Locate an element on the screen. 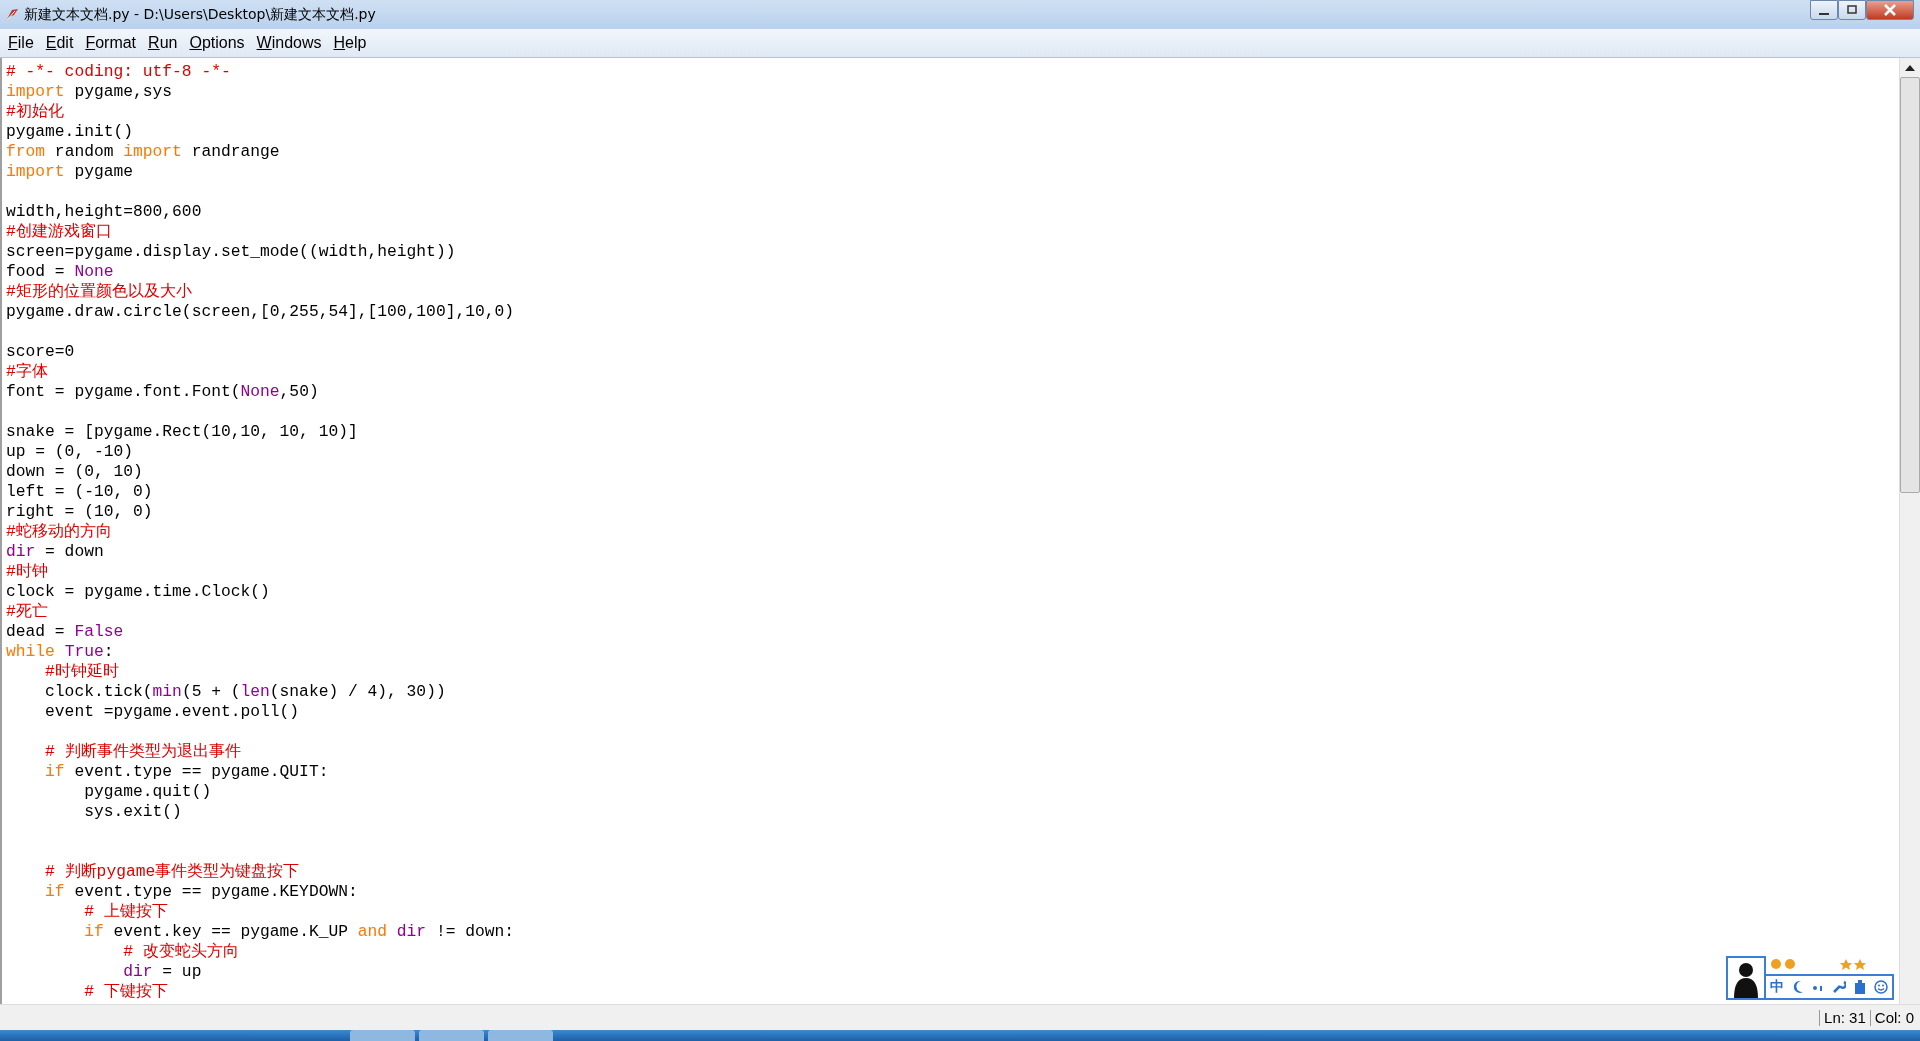 This screenshot has height=1041, width=1920. menu-item: Run is located at coordinates (163, 43).